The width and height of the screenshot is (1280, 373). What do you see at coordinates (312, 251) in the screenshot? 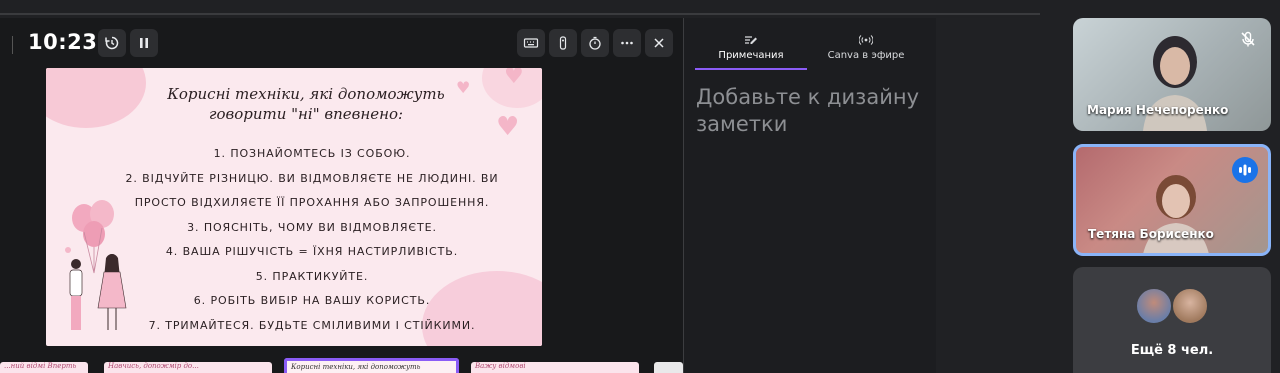
I see `slide-list-item: 4. Ваша рішучість = їхня настирливість.` at bounding box center [312, 251].